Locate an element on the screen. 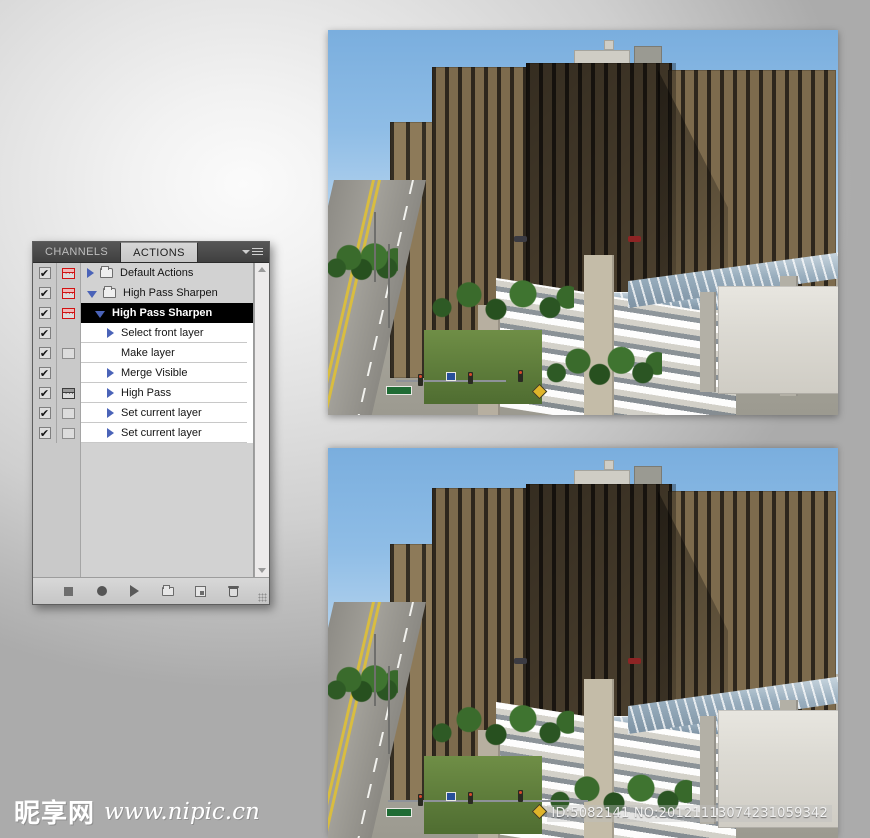 The image size is (870, 838). skybridge-pylon is located at coordinates (708, 342).